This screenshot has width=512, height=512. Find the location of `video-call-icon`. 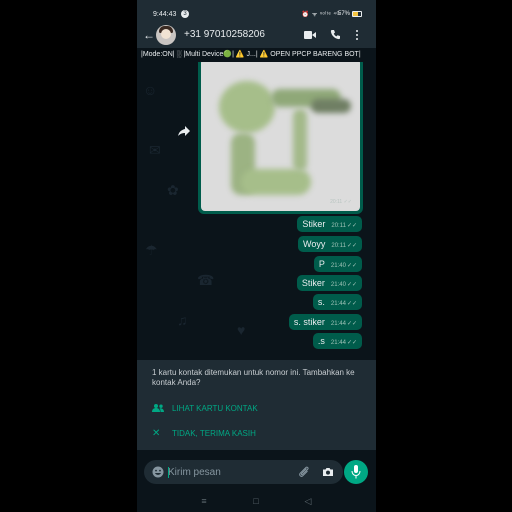

video-call-icon is located at coordinates (310, 35).